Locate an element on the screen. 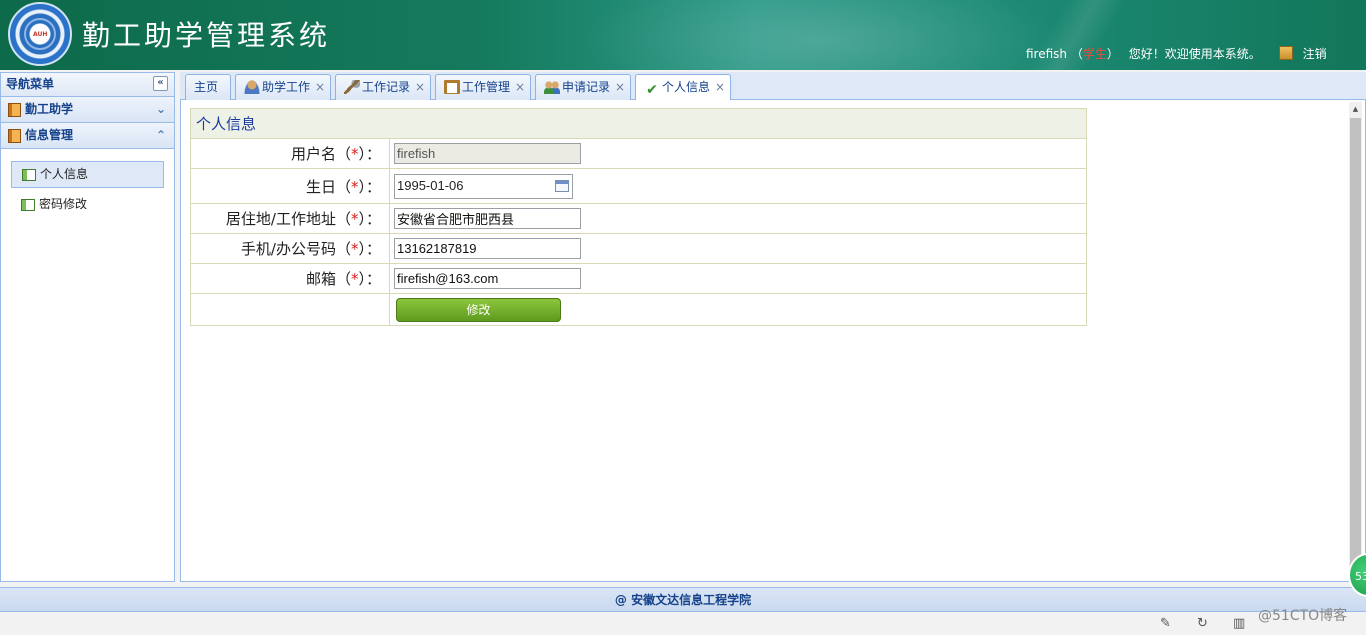 The width and height of the screenshot is (1366, 635). form-row-actions: 修改 is located at coordinates (638, 309).